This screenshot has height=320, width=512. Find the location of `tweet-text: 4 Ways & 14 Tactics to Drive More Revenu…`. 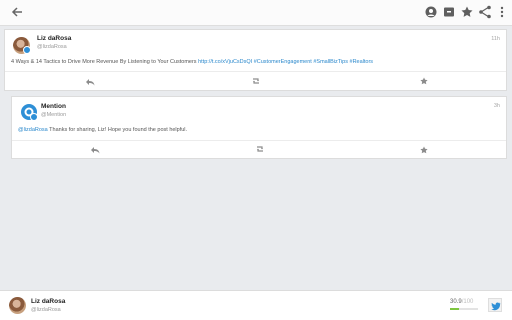

tweet-text: 4 Ways & 14 Tactics to Drive More Revenu… is located at coordinates (192, 62).